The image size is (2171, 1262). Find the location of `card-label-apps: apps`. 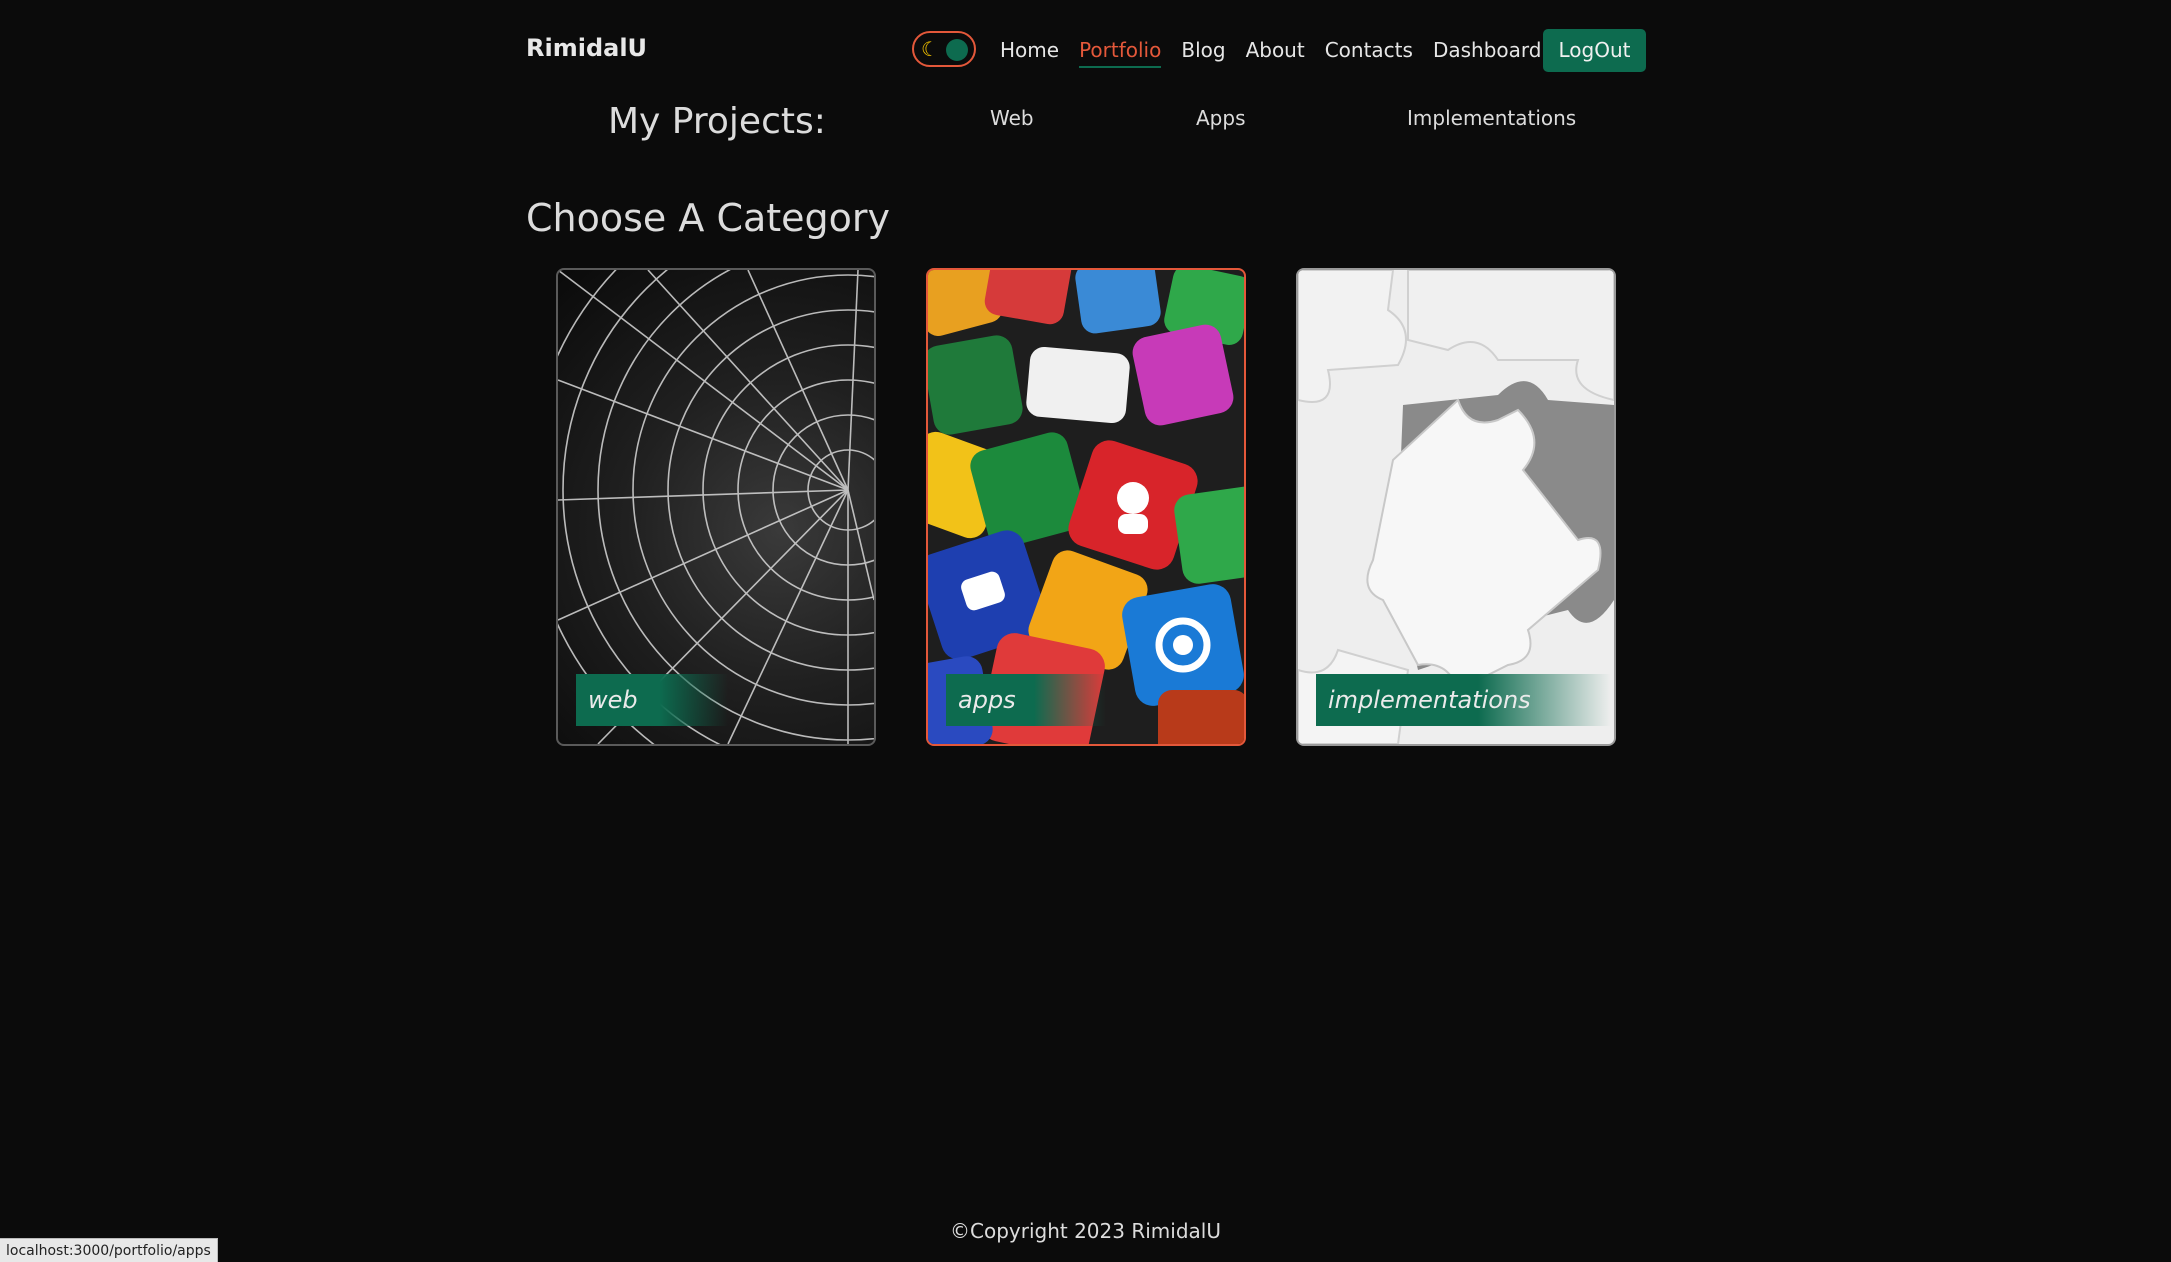

card-label-apps: apps is located at coordinates (1026, 700).